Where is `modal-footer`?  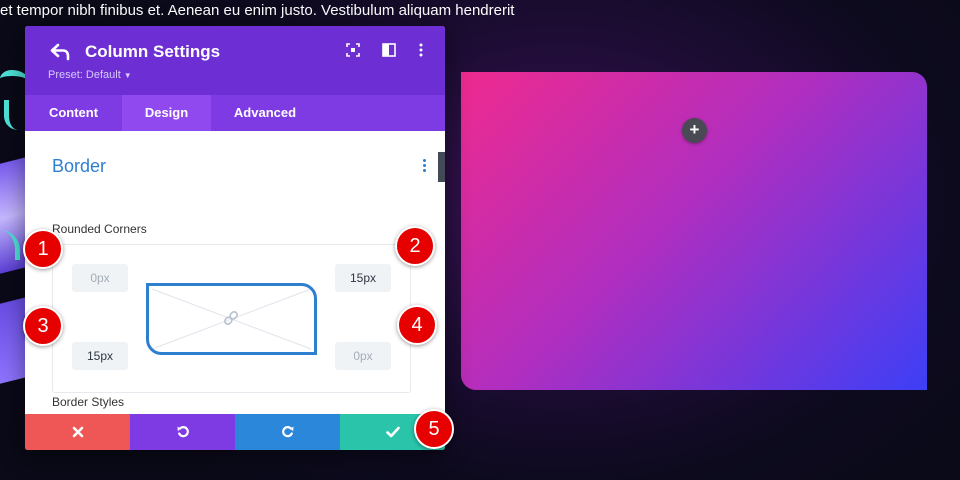 modal-footer is located at coordinates (235, 432).